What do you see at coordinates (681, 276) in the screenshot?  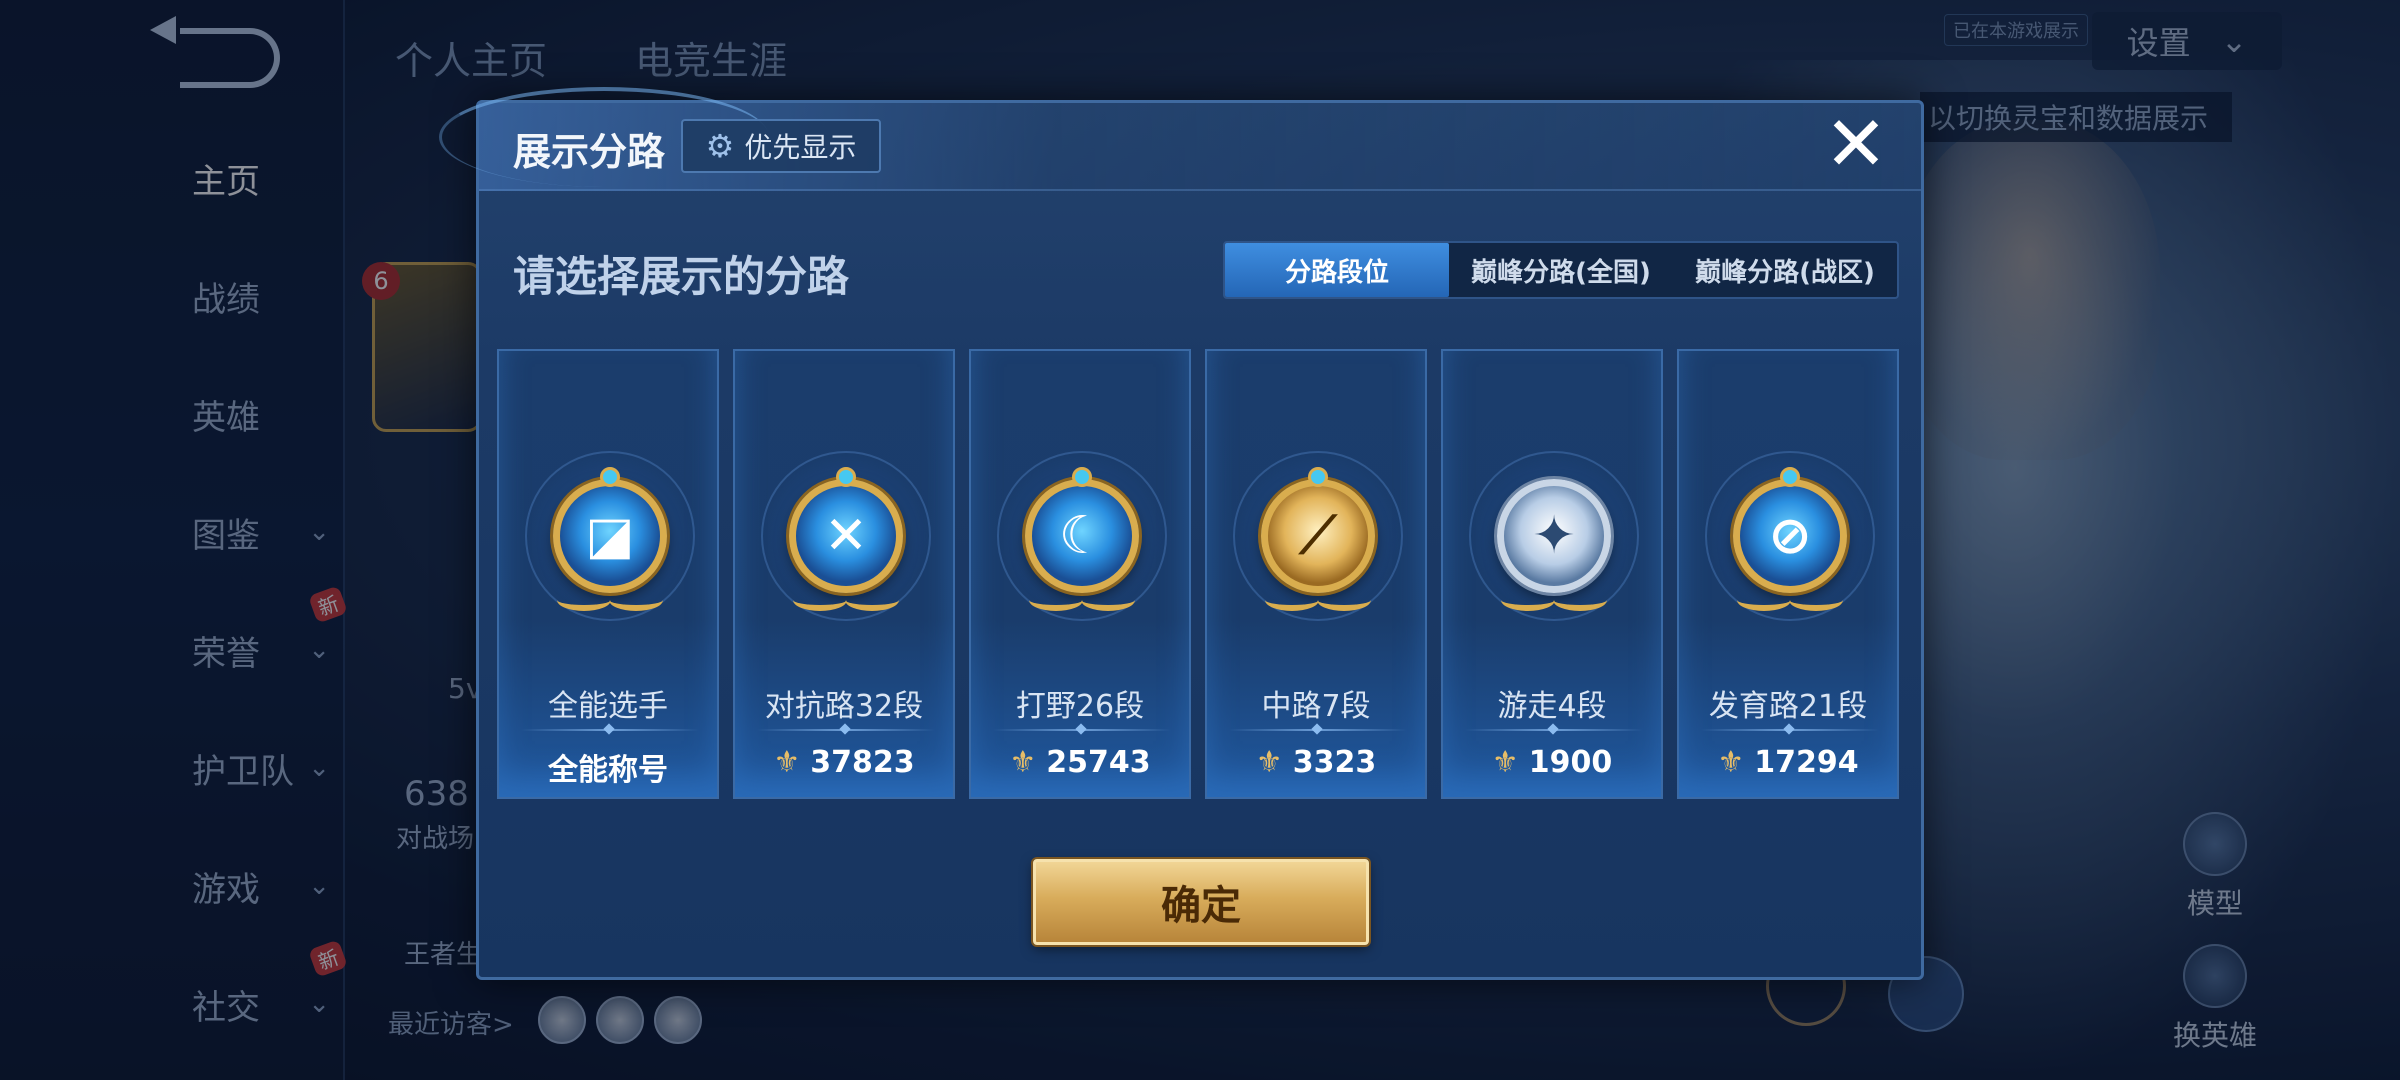 I see `dialog-subtitle: 请选择展示的分路` at bounding box center [681, 276].